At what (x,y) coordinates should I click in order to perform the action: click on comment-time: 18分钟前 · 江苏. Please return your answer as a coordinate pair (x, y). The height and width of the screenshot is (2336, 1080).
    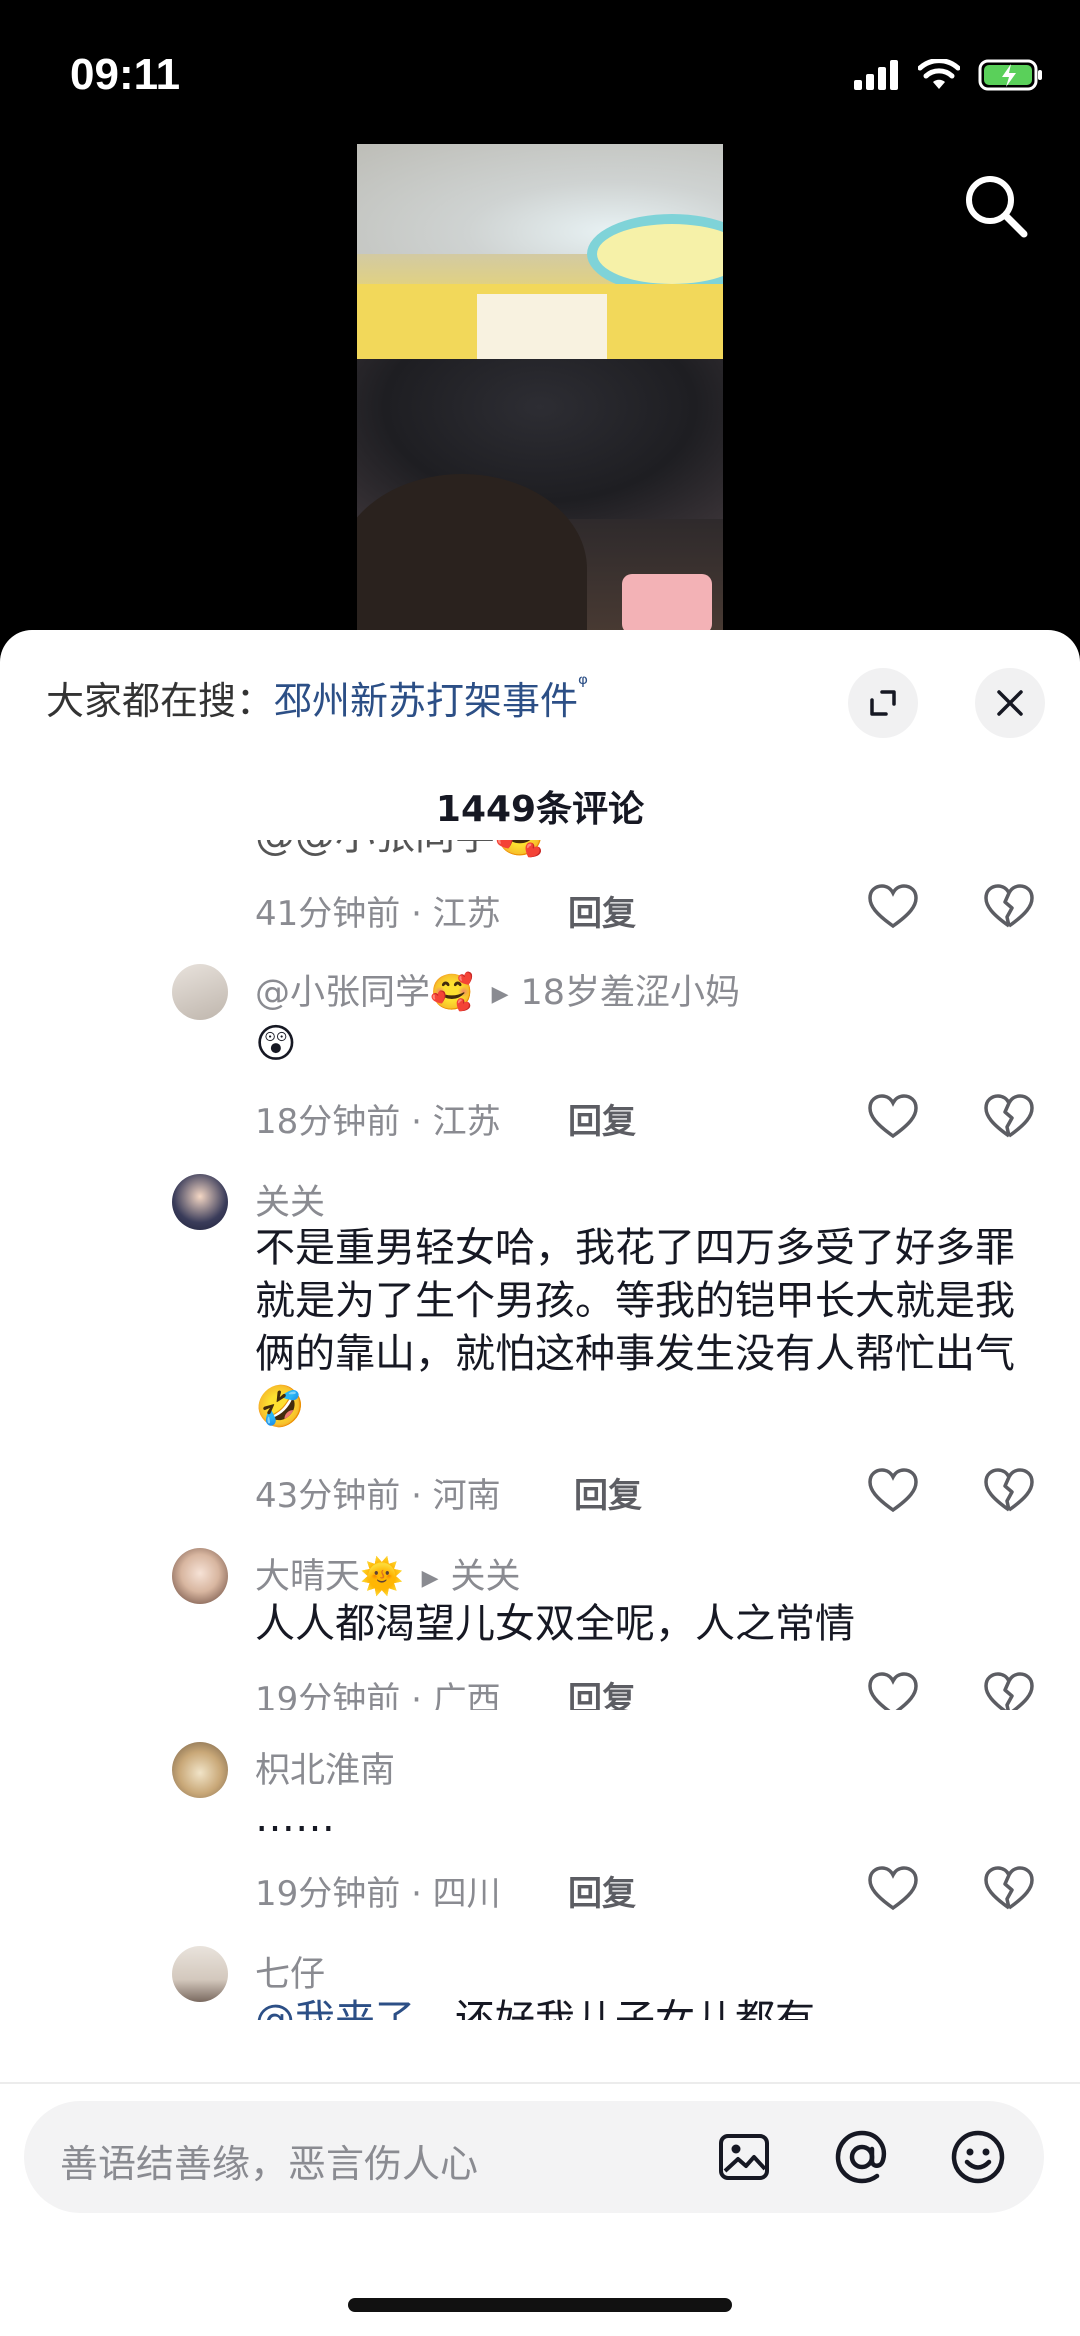
    Looking at the image, I should click on (378, 1122).